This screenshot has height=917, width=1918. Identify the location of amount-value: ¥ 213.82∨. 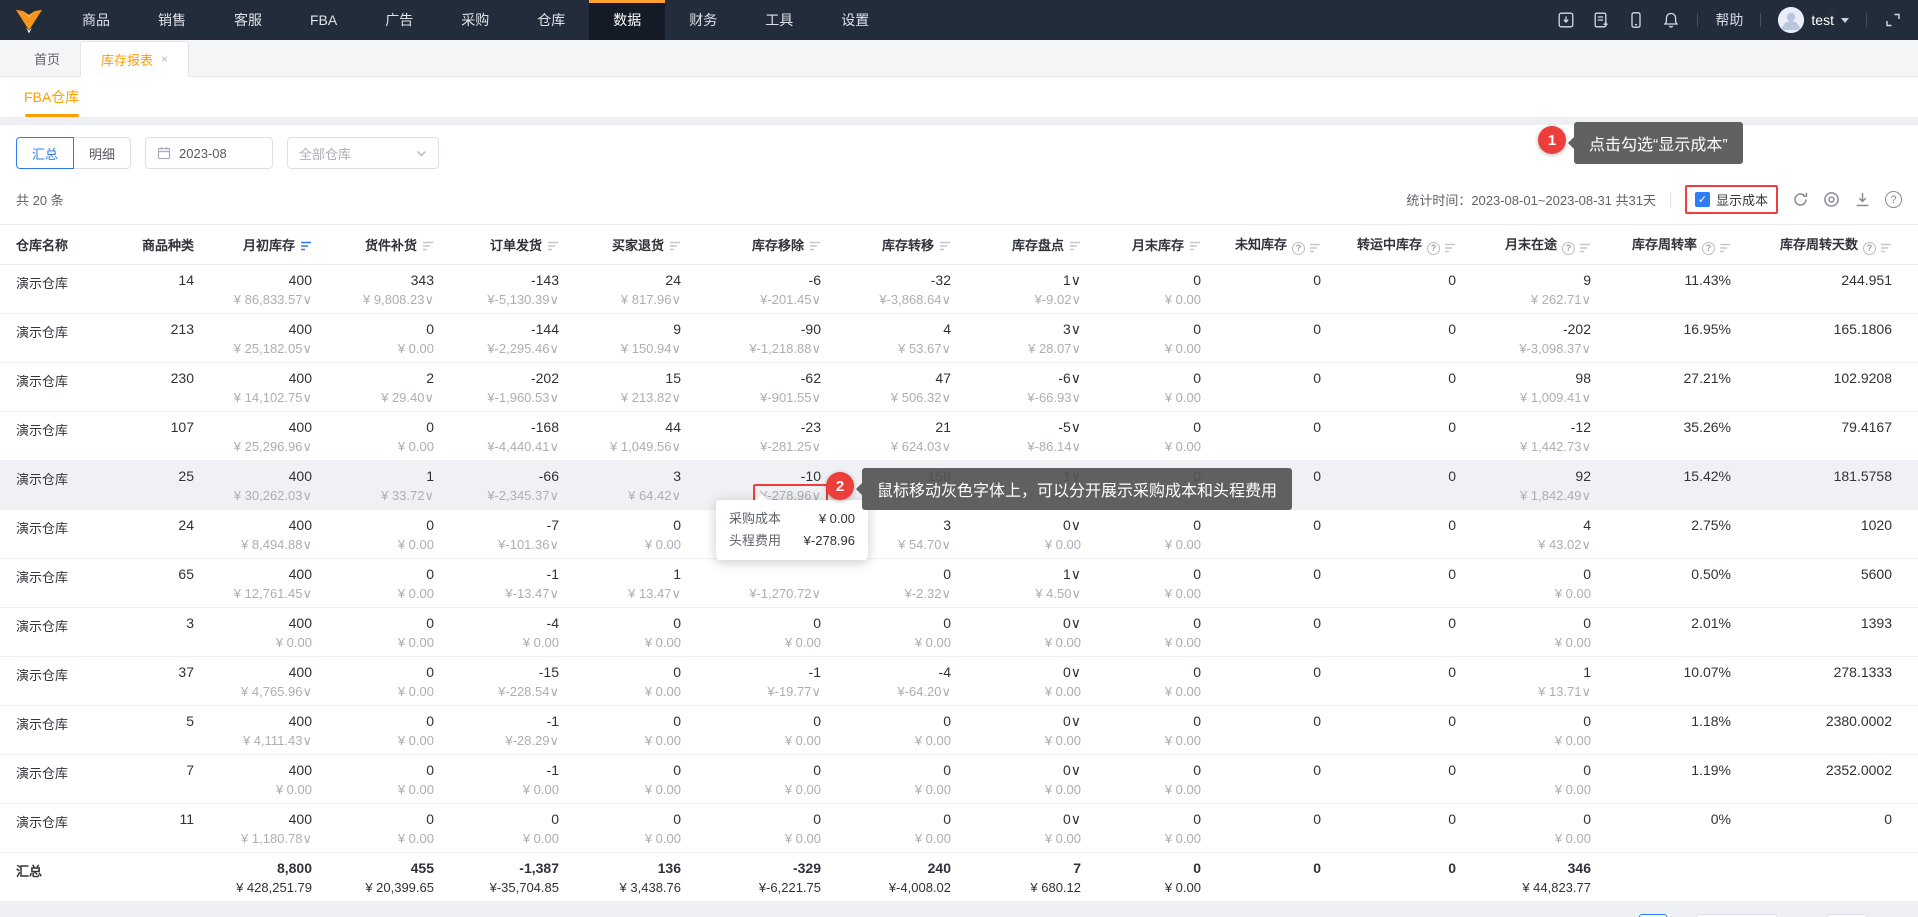
(636, 397).